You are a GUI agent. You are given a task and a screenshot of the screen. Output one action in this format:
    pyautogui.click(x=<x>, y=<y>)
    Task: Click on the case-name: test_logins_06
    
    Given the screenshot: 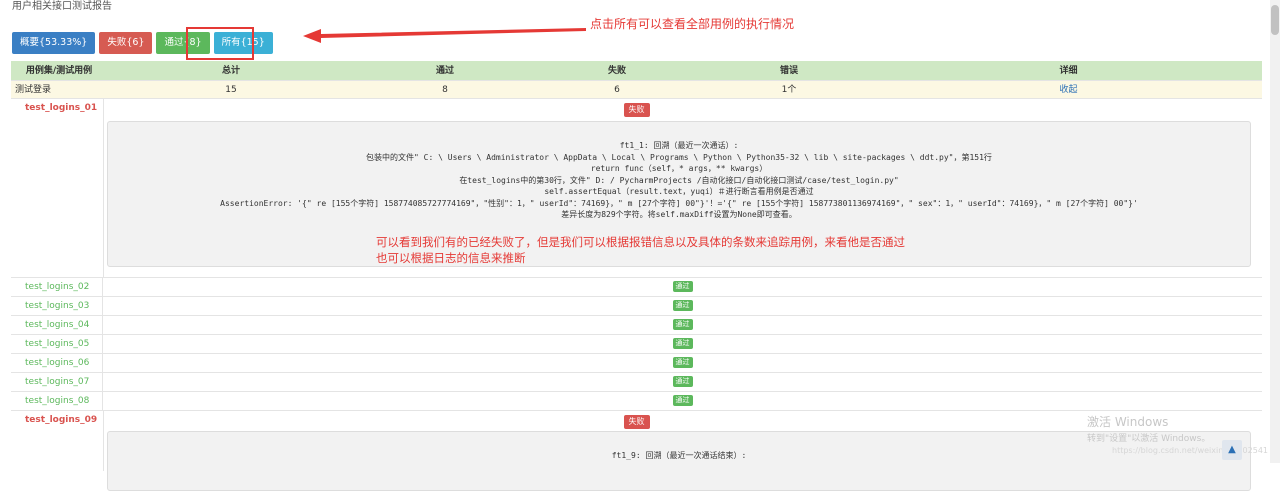 What is the action you would take?
    pyautogui.click(x=57, y=363)
    